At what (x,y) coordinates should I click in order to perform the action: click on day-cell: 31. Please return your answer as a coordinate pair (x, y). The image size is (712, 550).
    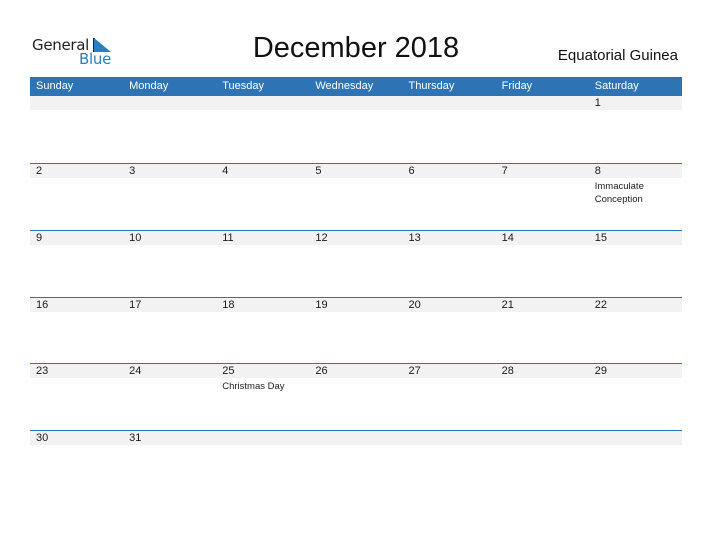
    Looking at the image, I should click on (170, 438).